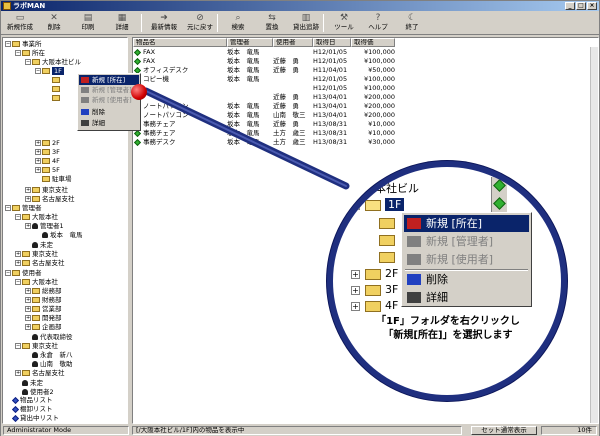 The image size is (600, 436). I want to click on reset-view-button: セット通常表示, so click(504, 430).